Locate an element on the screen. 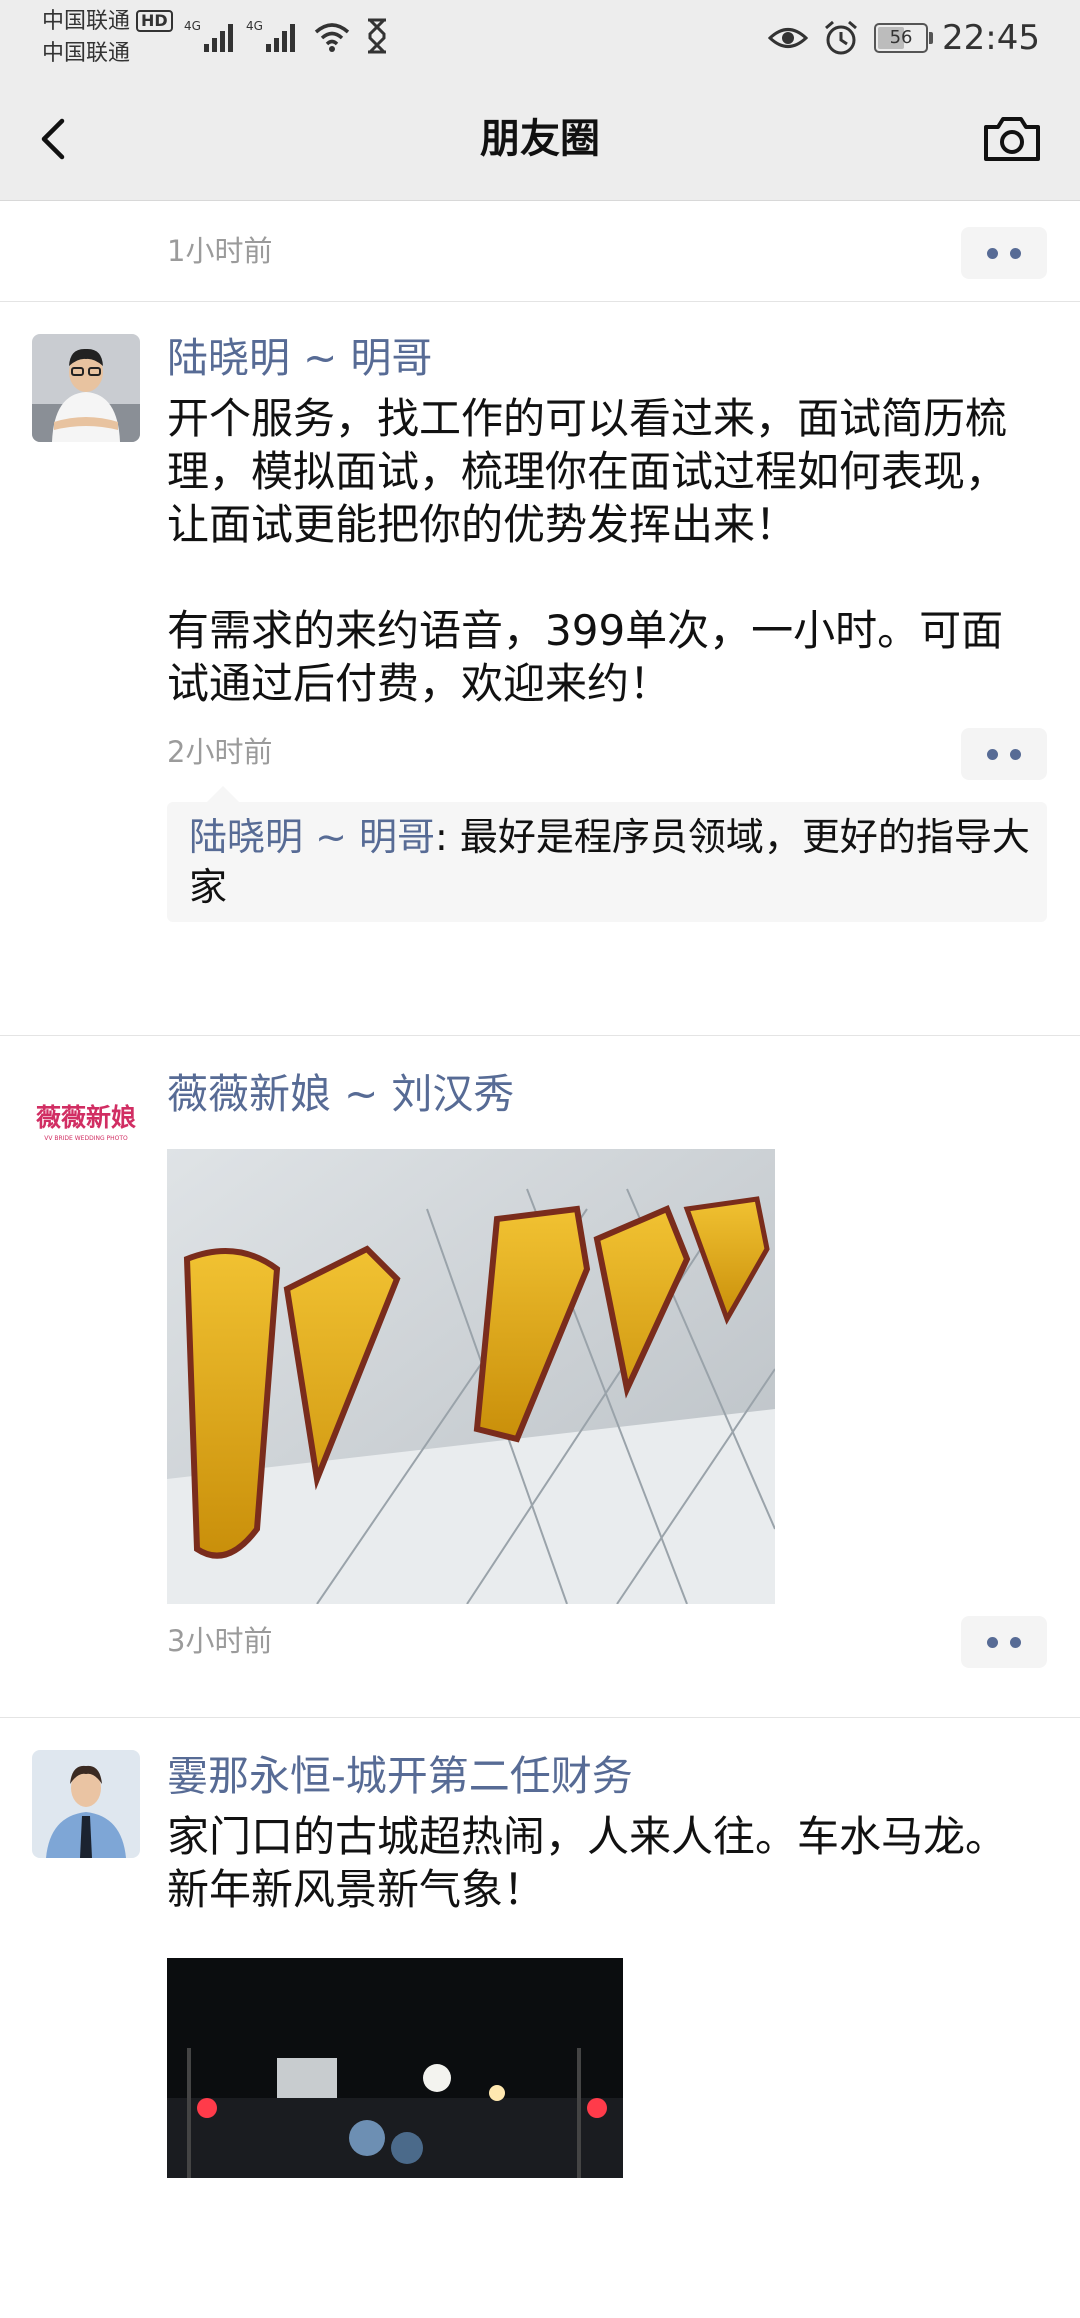  camera-icon is located at coordinates (1012, 139).